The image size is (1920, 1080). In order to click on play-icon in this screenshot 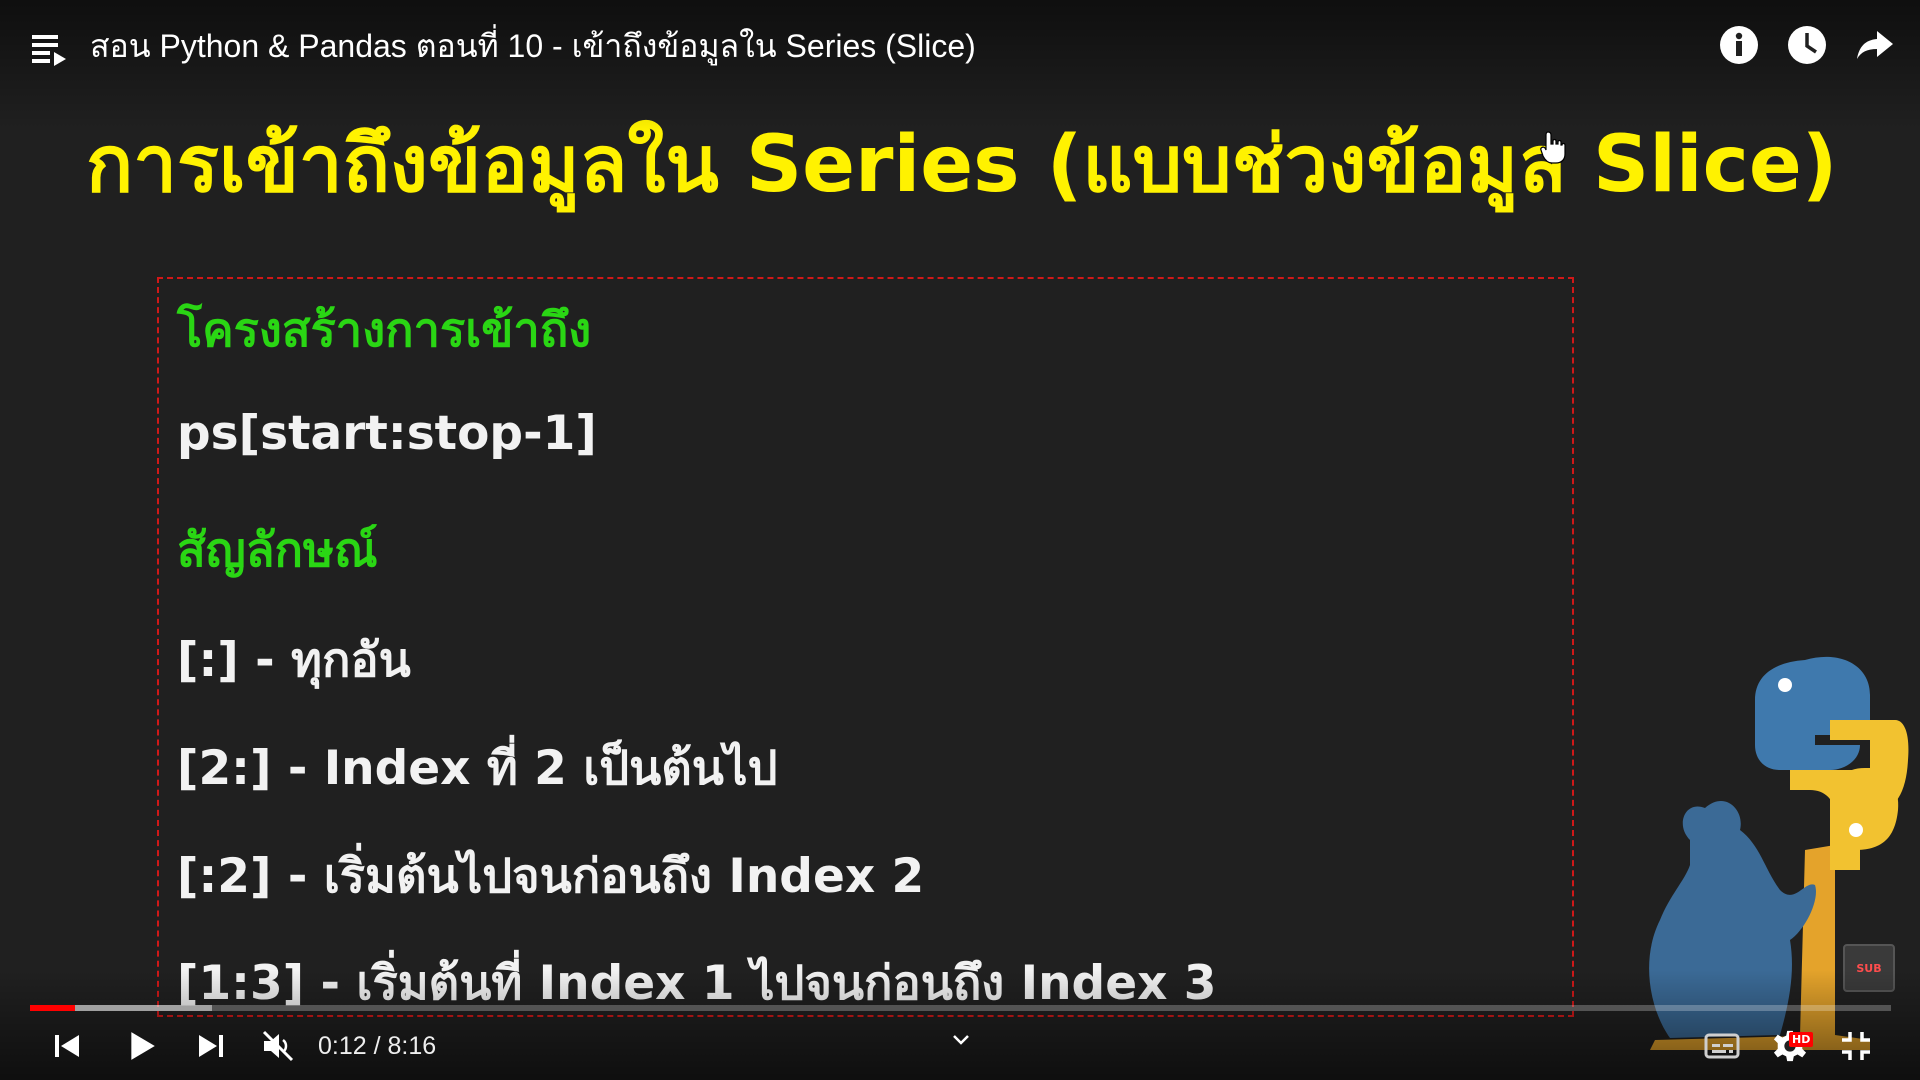, I will do `click(142, 1046)`.